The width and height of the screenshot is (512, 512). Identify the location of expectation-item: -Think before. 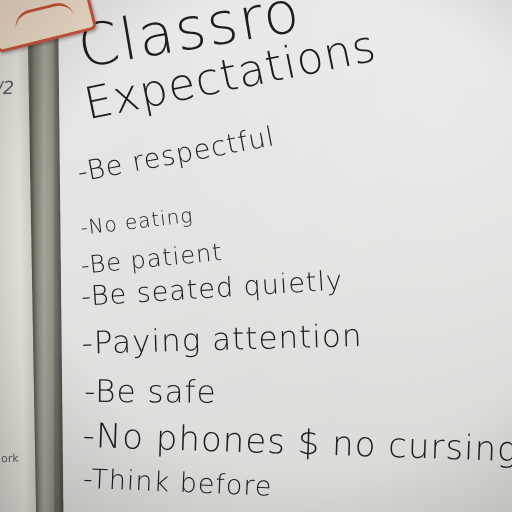
(178, 483).